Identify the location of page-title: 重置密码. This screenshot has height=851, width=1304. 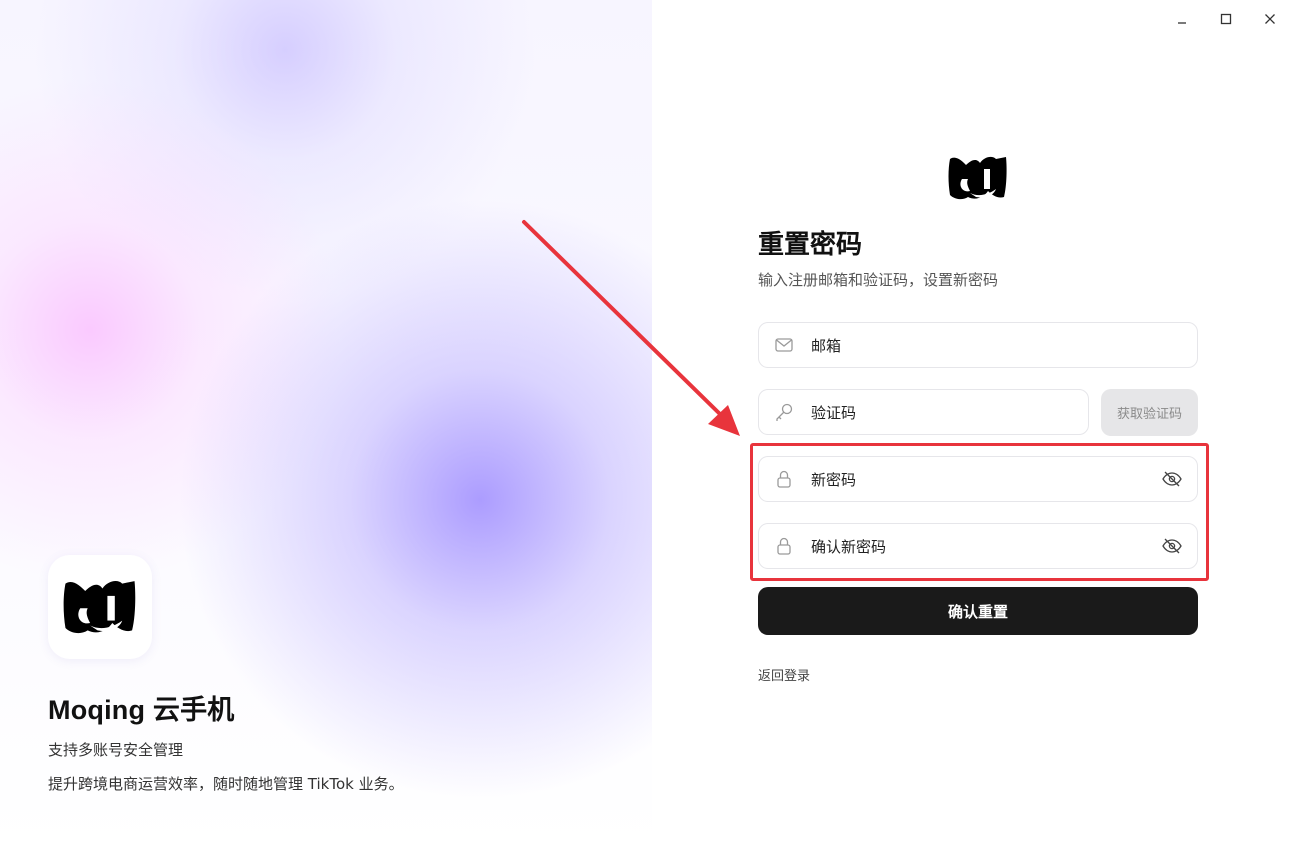
(810, 245).